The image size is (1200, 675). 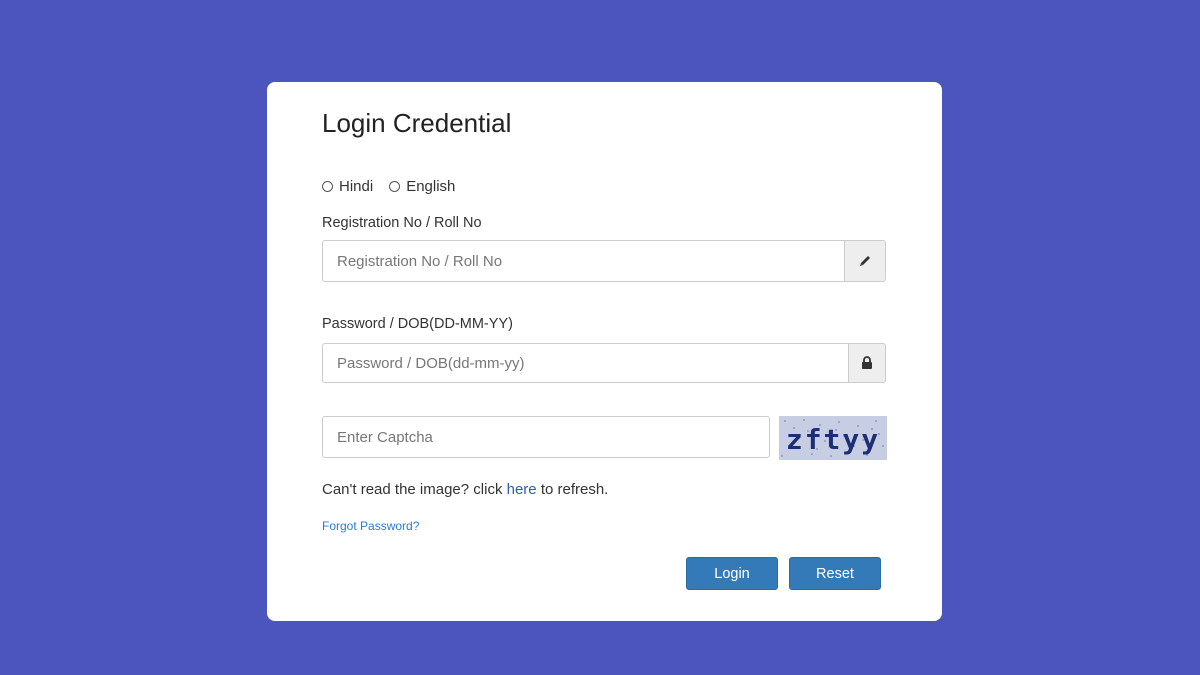 What do you see at coordinates (414, 489) in the screenshot?
I see `refresh-text-before: Can't read the image? click` at bounding box center [414, 489].